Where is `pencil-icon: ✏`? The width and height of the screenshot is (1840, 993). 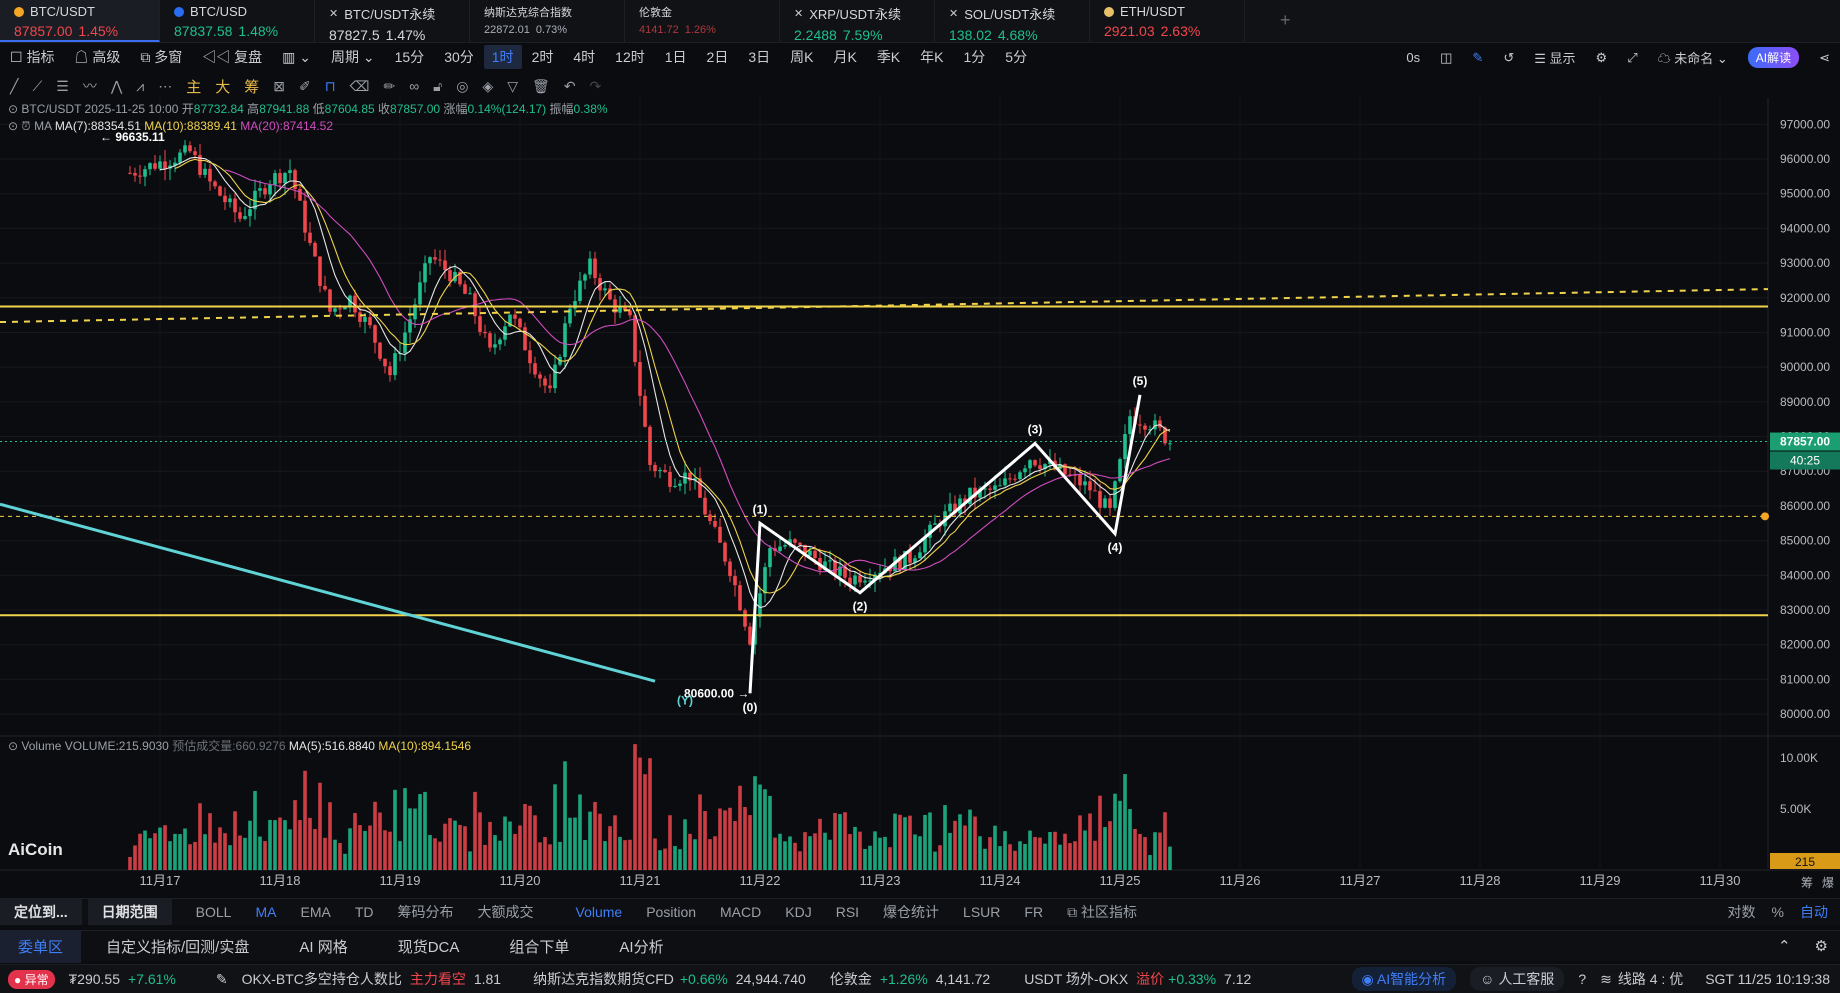 pencil-icon: ✏ is located at coordinates (389, 86).